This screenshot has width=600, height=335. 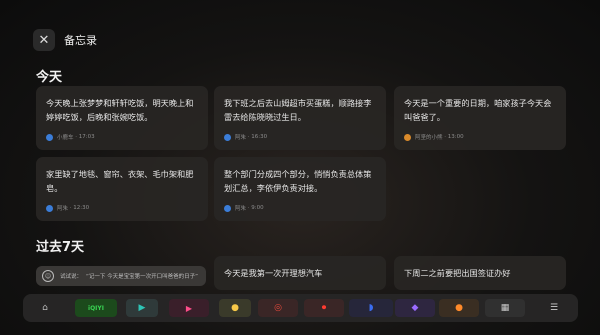 I want to click on memo-time: 12:30, so click(x=81, y=208).